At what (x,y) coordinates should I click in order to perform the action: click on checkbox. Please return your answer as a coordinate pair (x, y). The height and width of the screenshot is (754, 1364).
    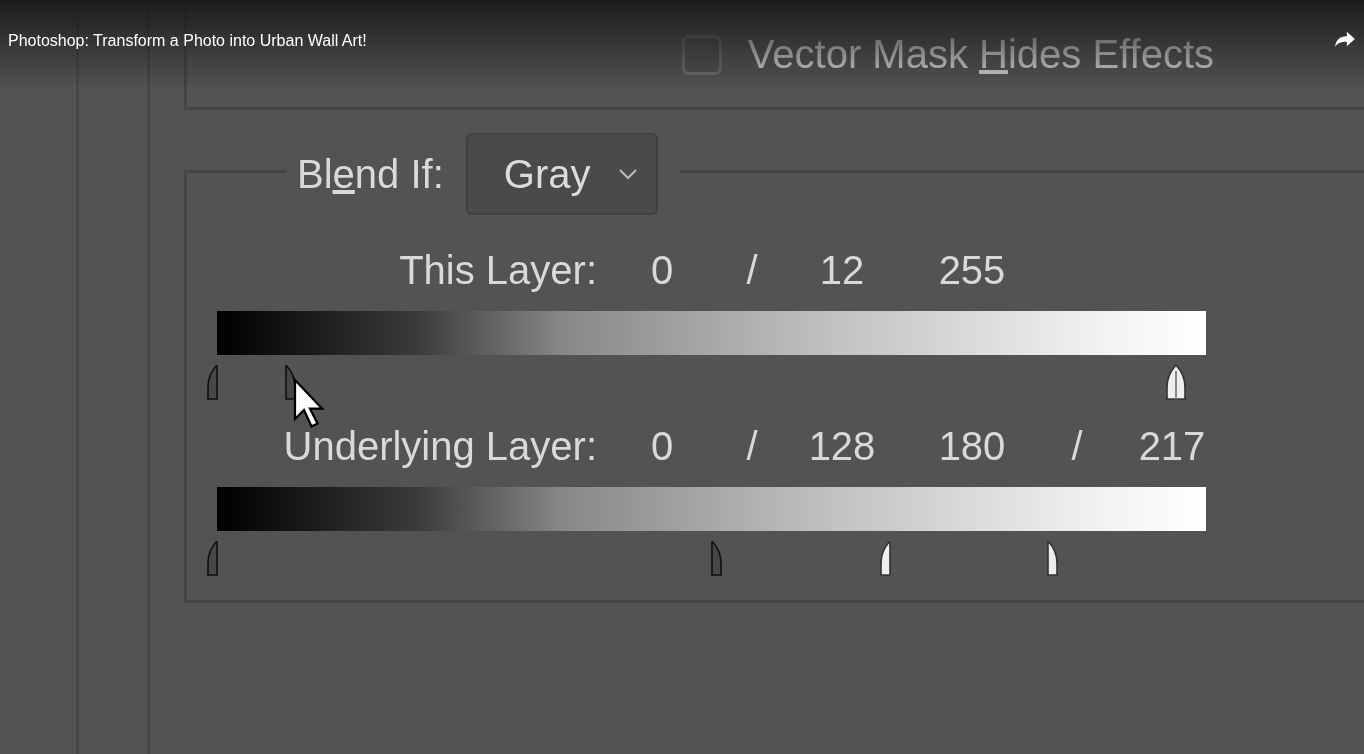
    Looking at the image, I should click on (701, 54).